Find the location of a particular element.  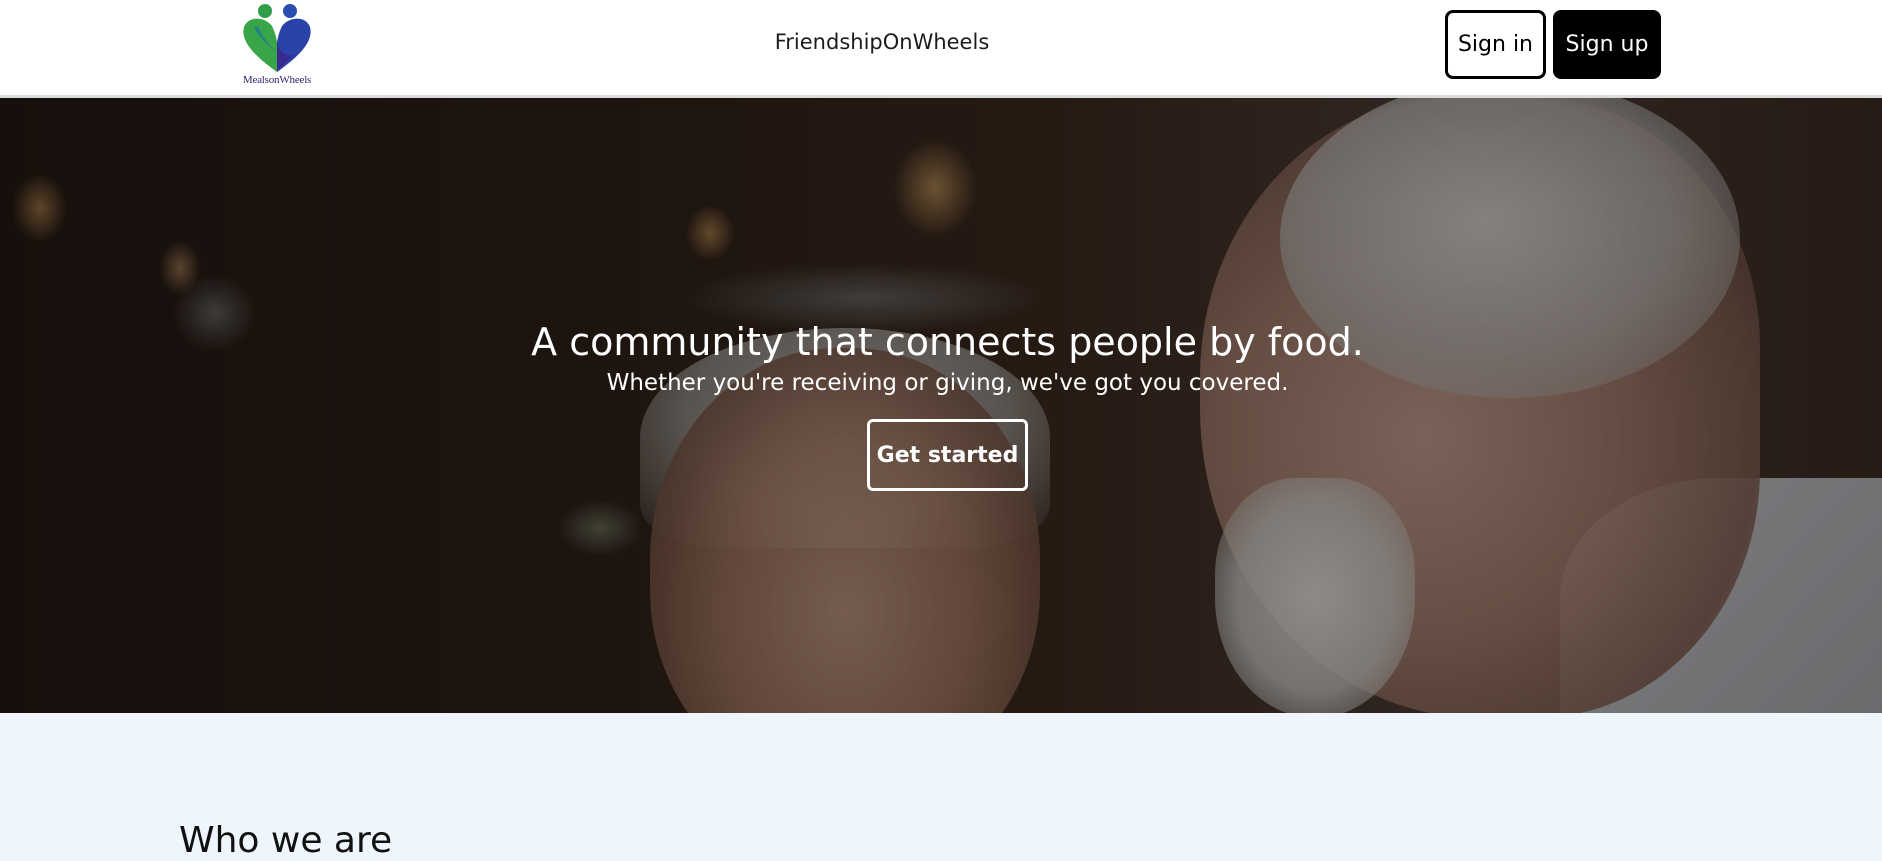

who-we-are-heading: Who we are is located at coordinates (286, 840).